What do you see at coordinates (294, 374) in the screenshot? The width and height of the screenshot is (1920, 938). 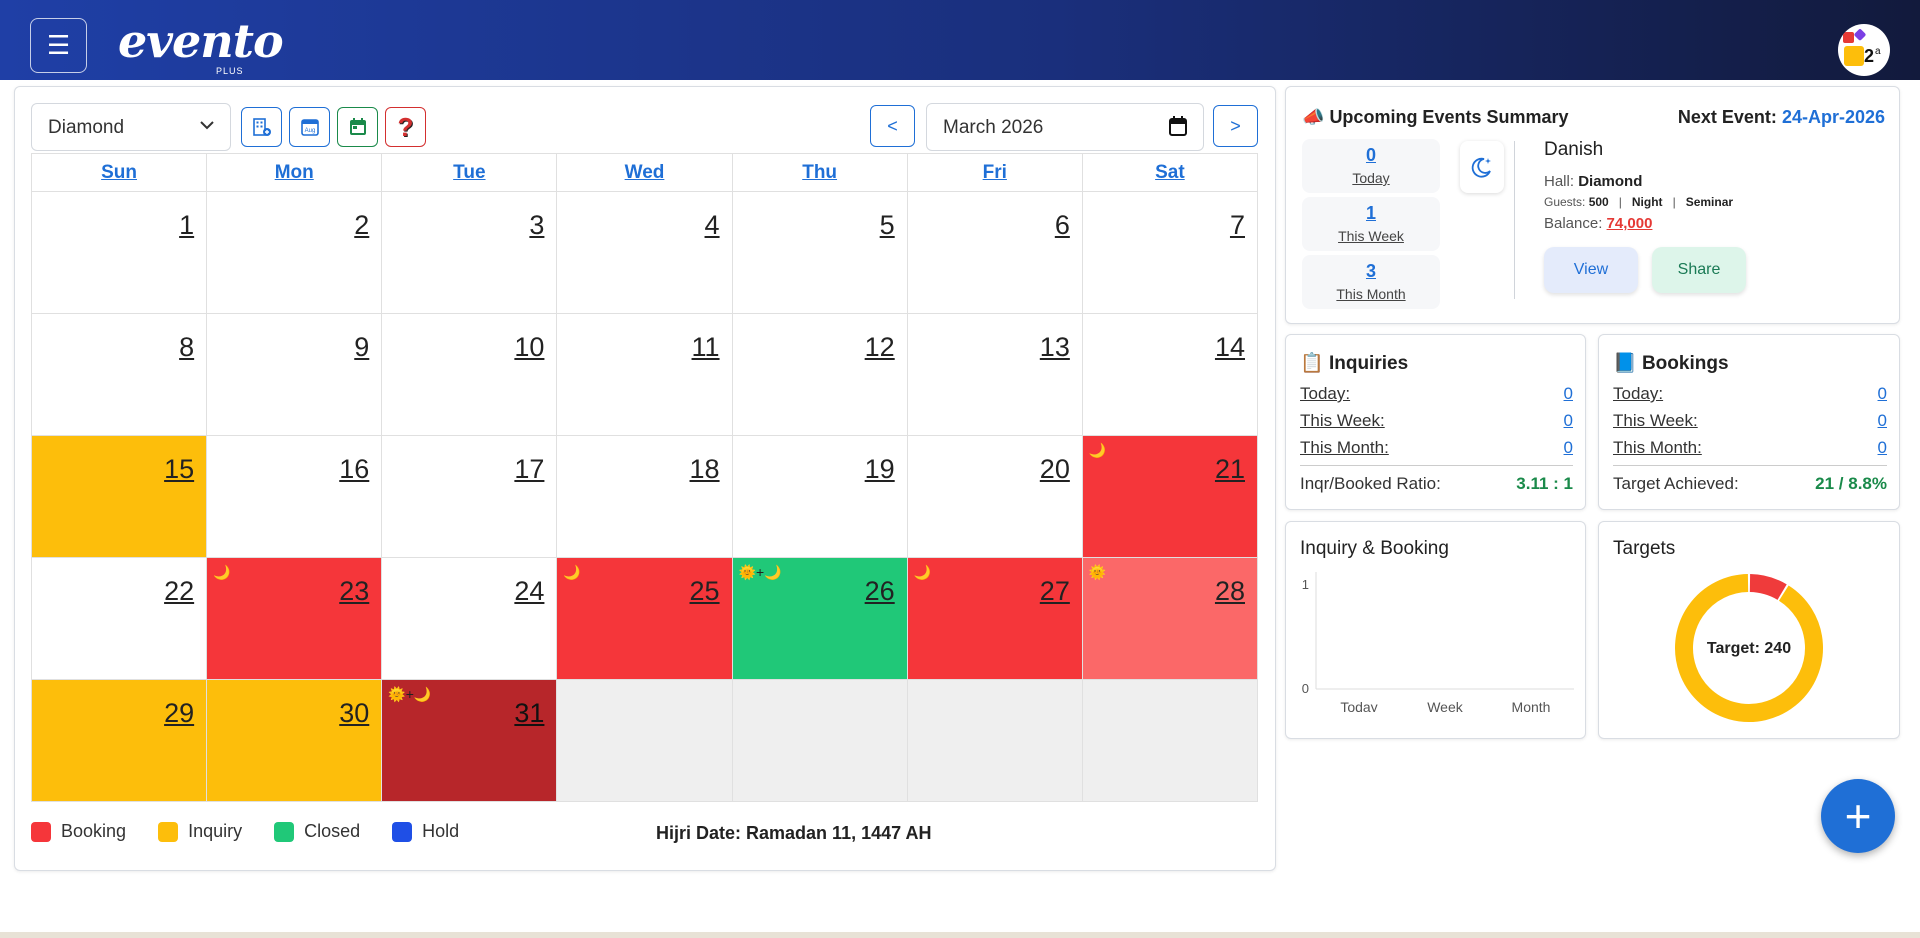 I see `calendar-day-9: 9` at bounding box center [294, 374].